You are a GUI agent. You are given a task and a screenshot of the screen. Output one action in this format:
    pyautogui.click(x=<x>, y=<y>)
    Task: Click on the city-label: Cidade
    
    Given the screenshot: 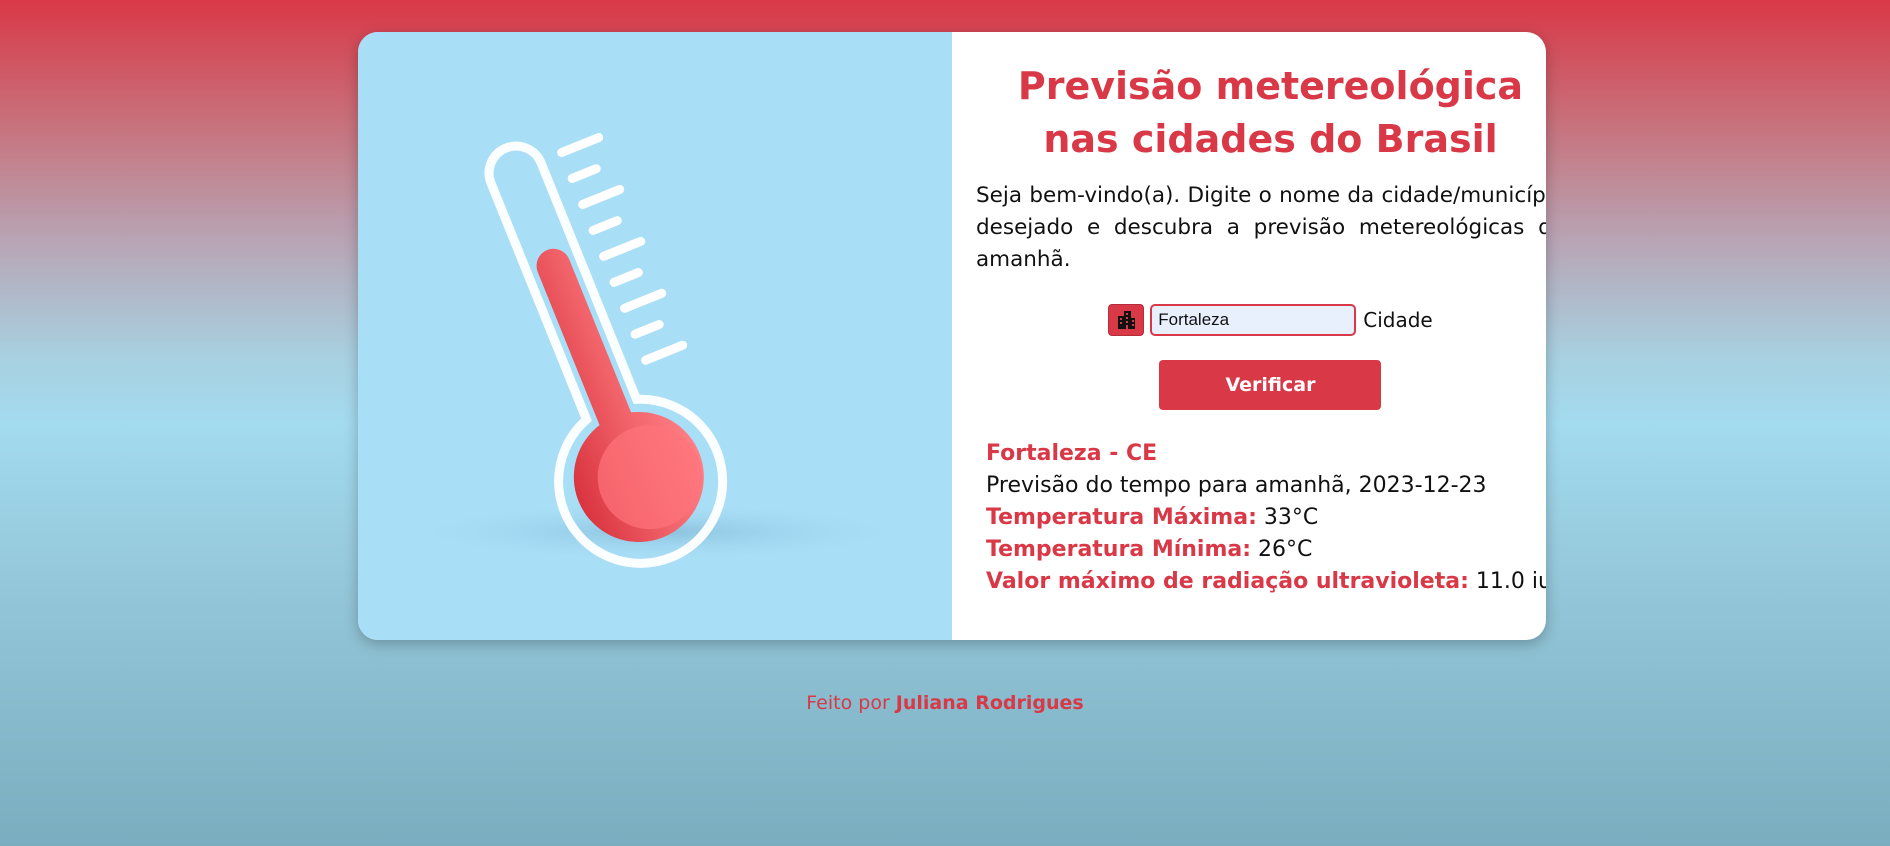 What is the action you would take?
    pyautogui.click(x=1398, y=320)
    